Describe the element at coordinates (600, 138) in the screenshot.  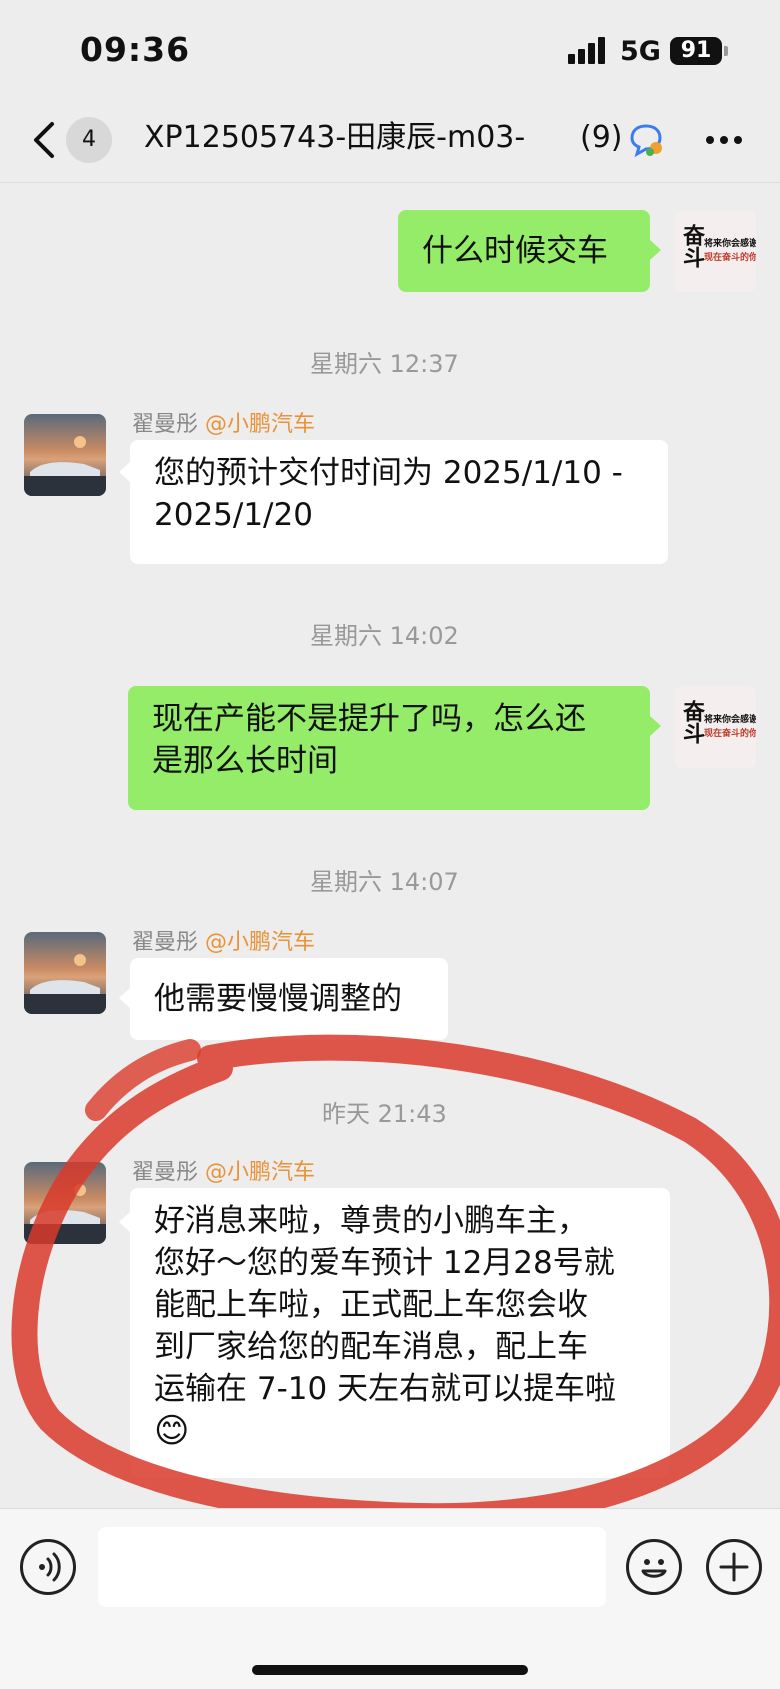
I see `member-count: (9)` at that location.